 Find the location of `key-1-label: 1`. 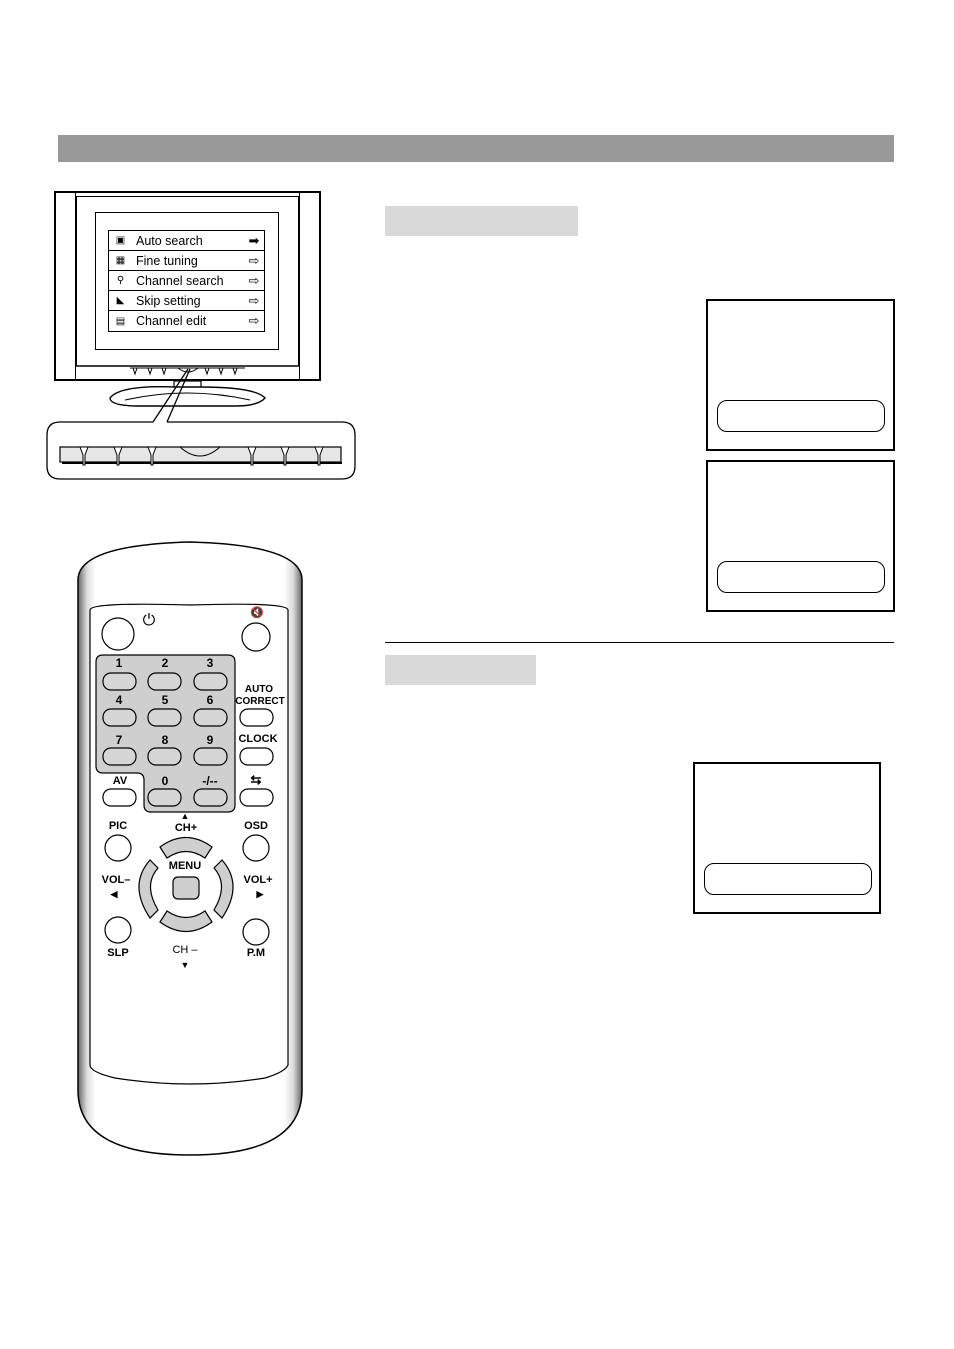

key-1-label: 1 is located at coordinates (119, 663).